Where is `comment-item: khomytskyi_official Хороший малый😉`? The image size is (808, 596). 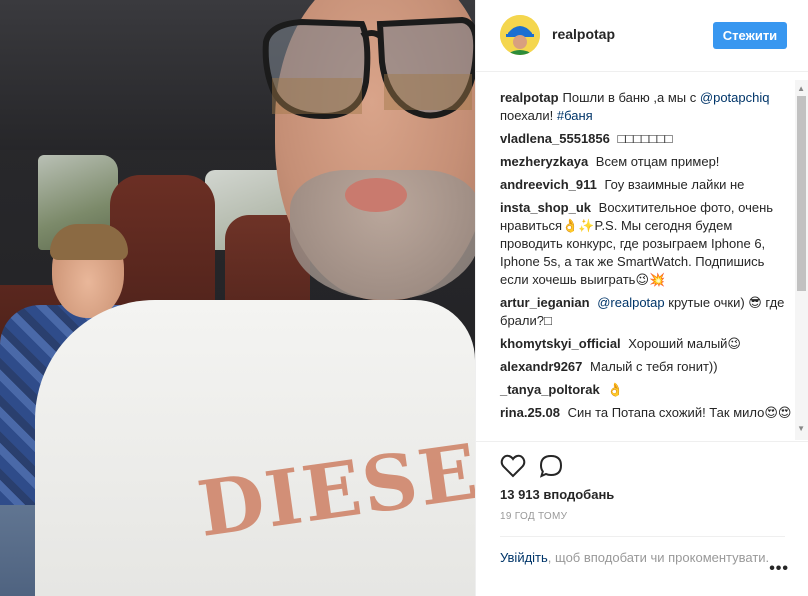 comment-item: khomytskyi_official Хороший малый😉 is located at coordinates (646, 344).